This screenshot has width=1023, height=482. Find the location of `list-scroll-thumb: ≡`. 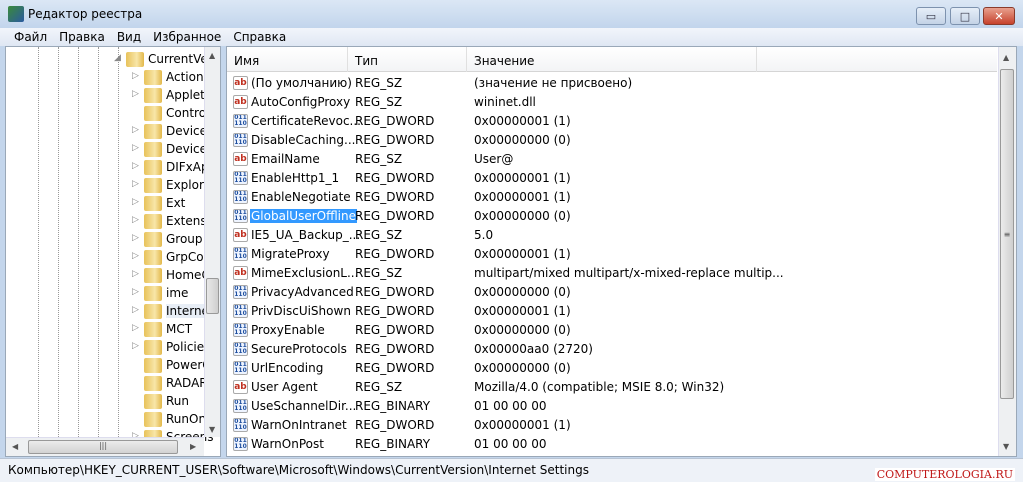

list-scroll-thumb: ≡ is located at coordinates (1007, 234).